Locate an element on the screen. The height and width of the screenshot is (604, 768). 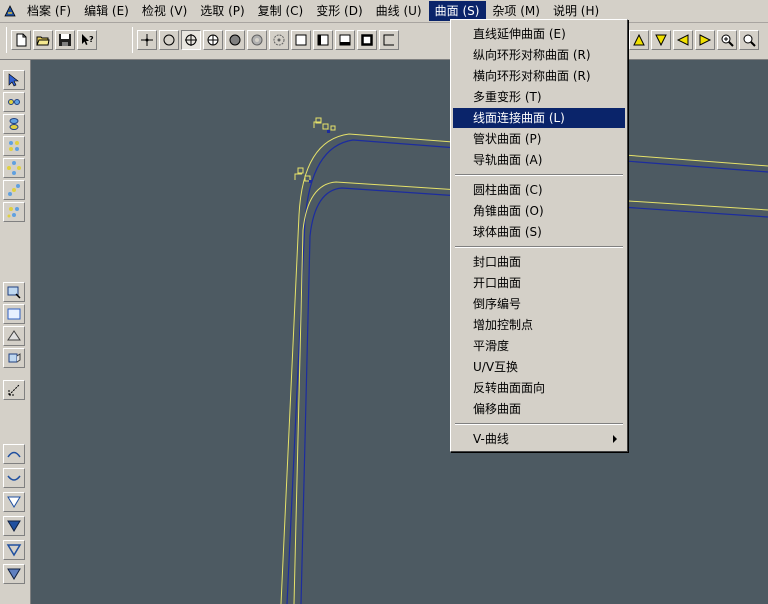
triangle-down-icon is located at coordinates (661, 40).